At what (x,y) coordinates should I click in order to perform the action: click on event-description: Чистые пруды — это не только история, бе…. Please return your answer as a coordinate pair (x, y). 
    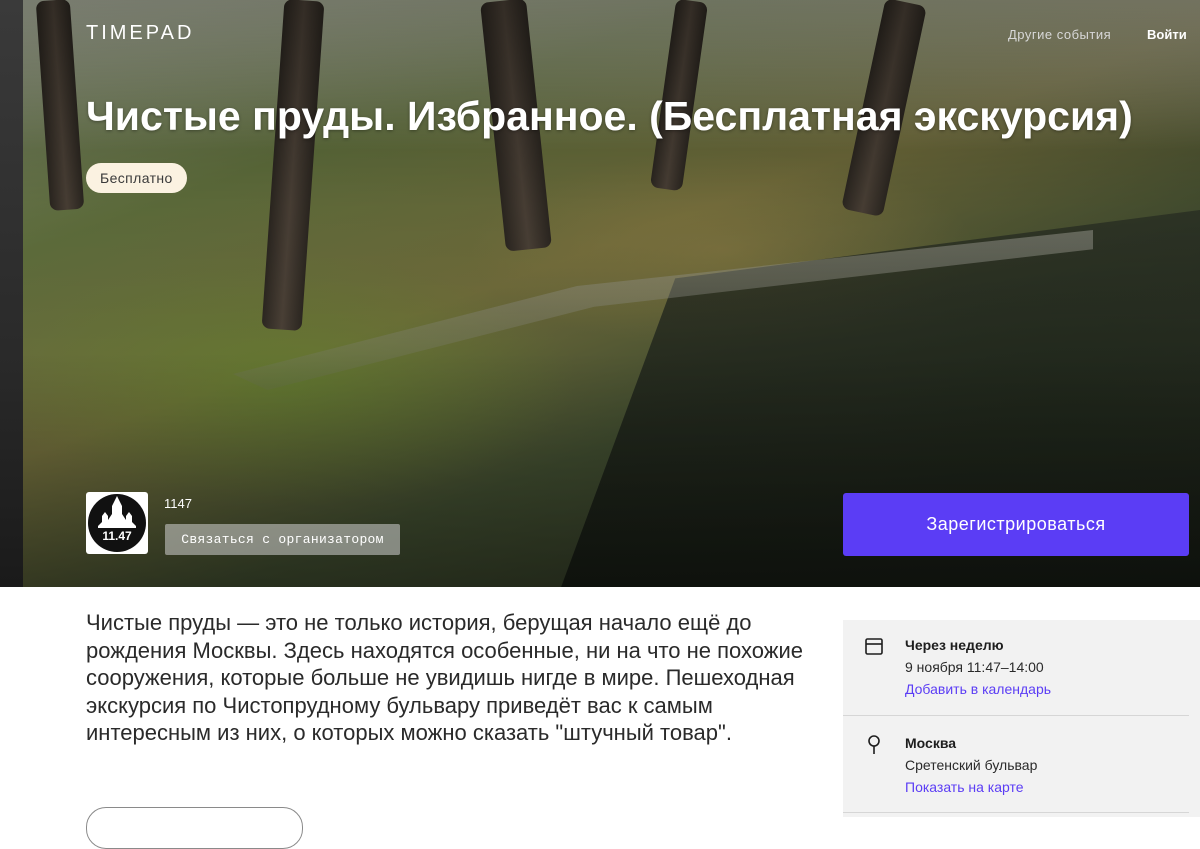
    Looking at the image, I should click on (445, 677).